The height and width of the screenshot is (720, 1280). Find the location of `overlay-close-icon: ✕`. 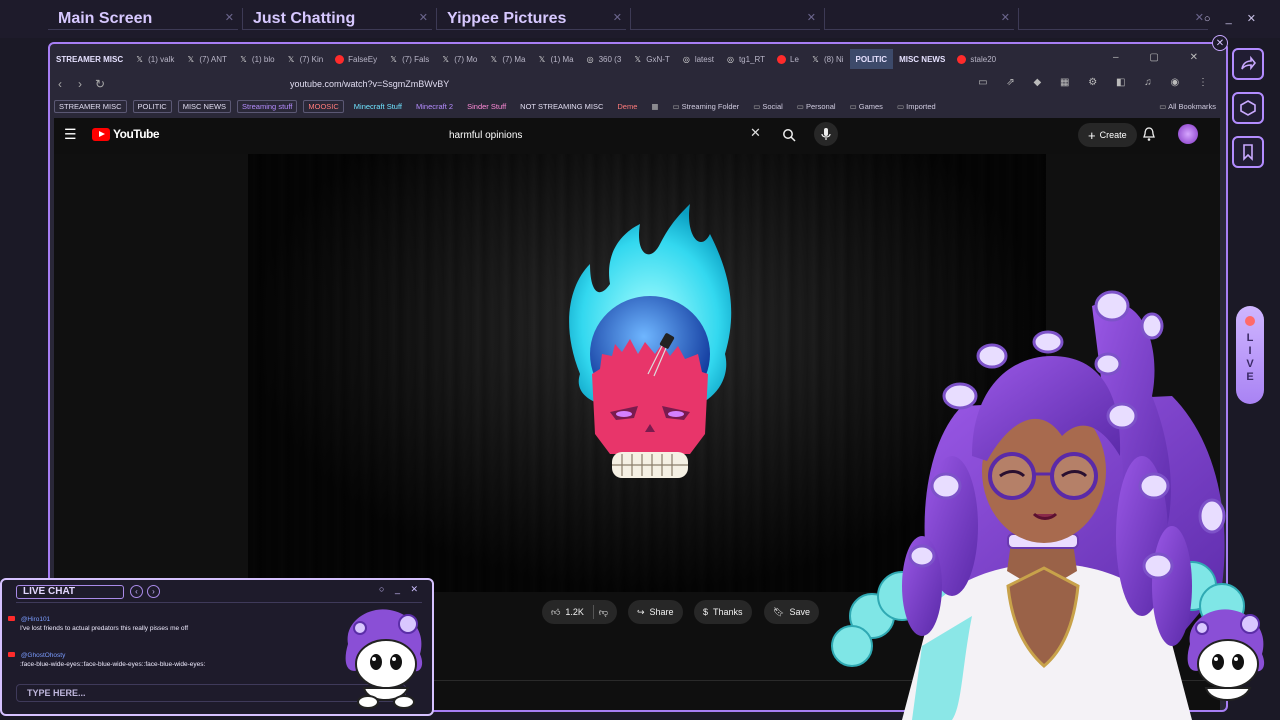

overlay-close-icon: ✕ is located at coordinates (1220, 43).